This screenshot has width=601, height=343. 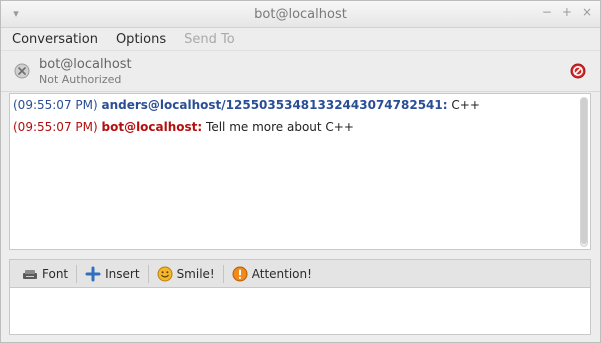 I want to click on smiley-icon, so click(x=165, y=273).